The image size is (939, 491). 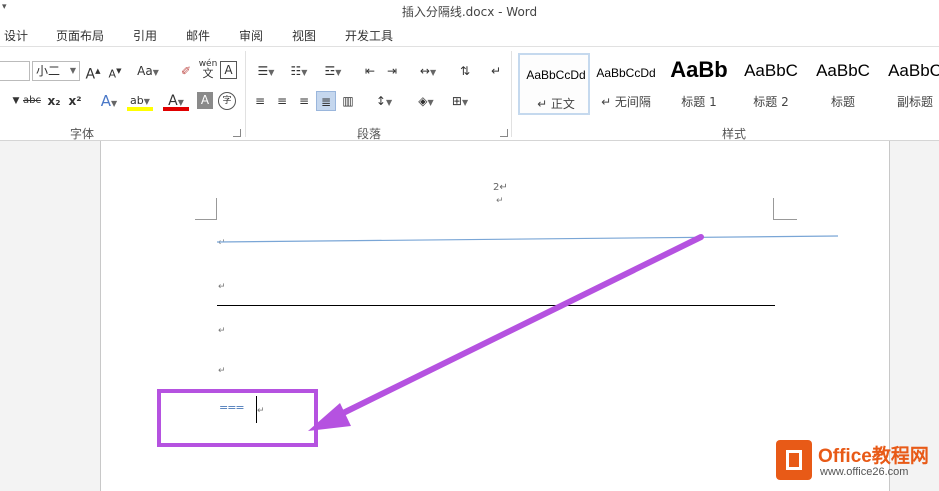 I want to click on blue-divider-line, so click(x=527, y=239).